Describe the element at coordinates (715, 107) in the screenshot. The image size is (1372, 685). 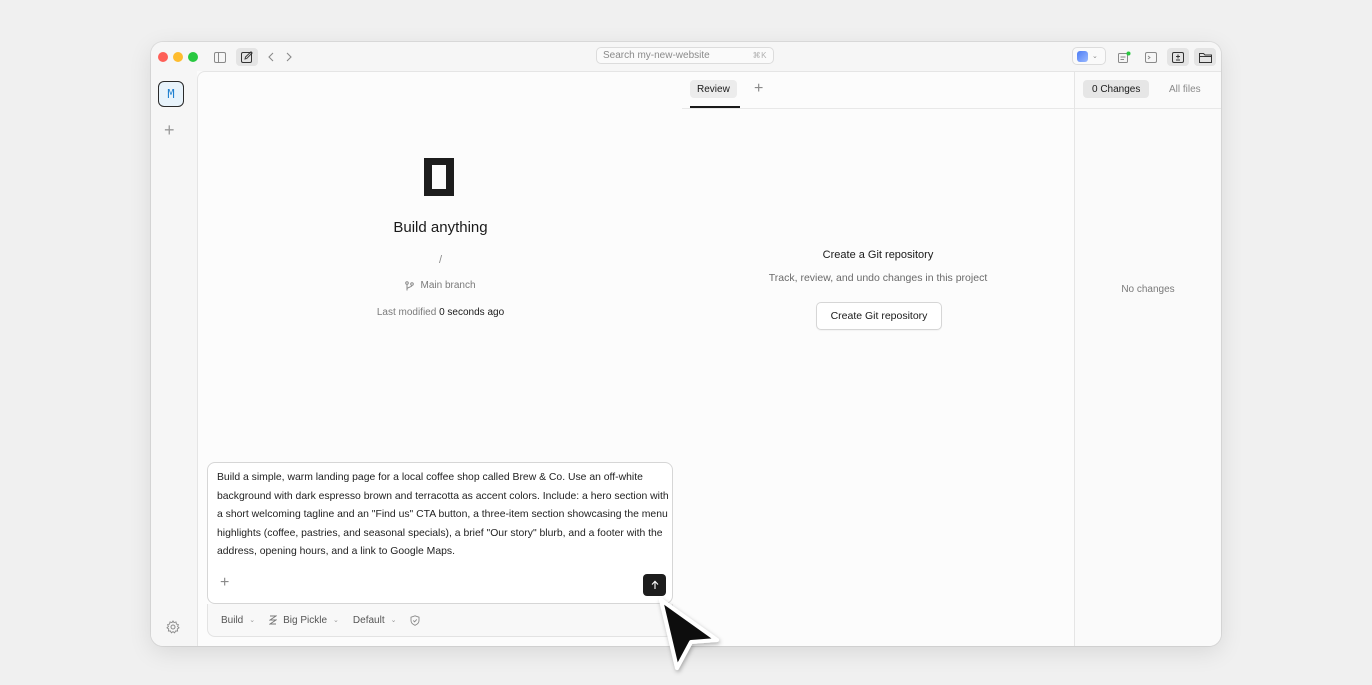
I see `active-tab-indicator` at that location.